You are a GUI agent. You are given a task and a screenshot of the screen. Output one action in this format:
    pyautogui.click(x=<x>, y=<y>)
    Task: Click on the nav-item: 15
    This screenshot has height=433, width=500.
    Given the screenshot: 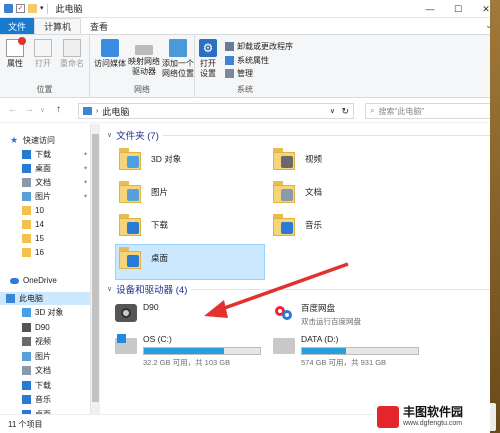 What is the action you would take?
    pyautogui.click(x=45, y=238)
    